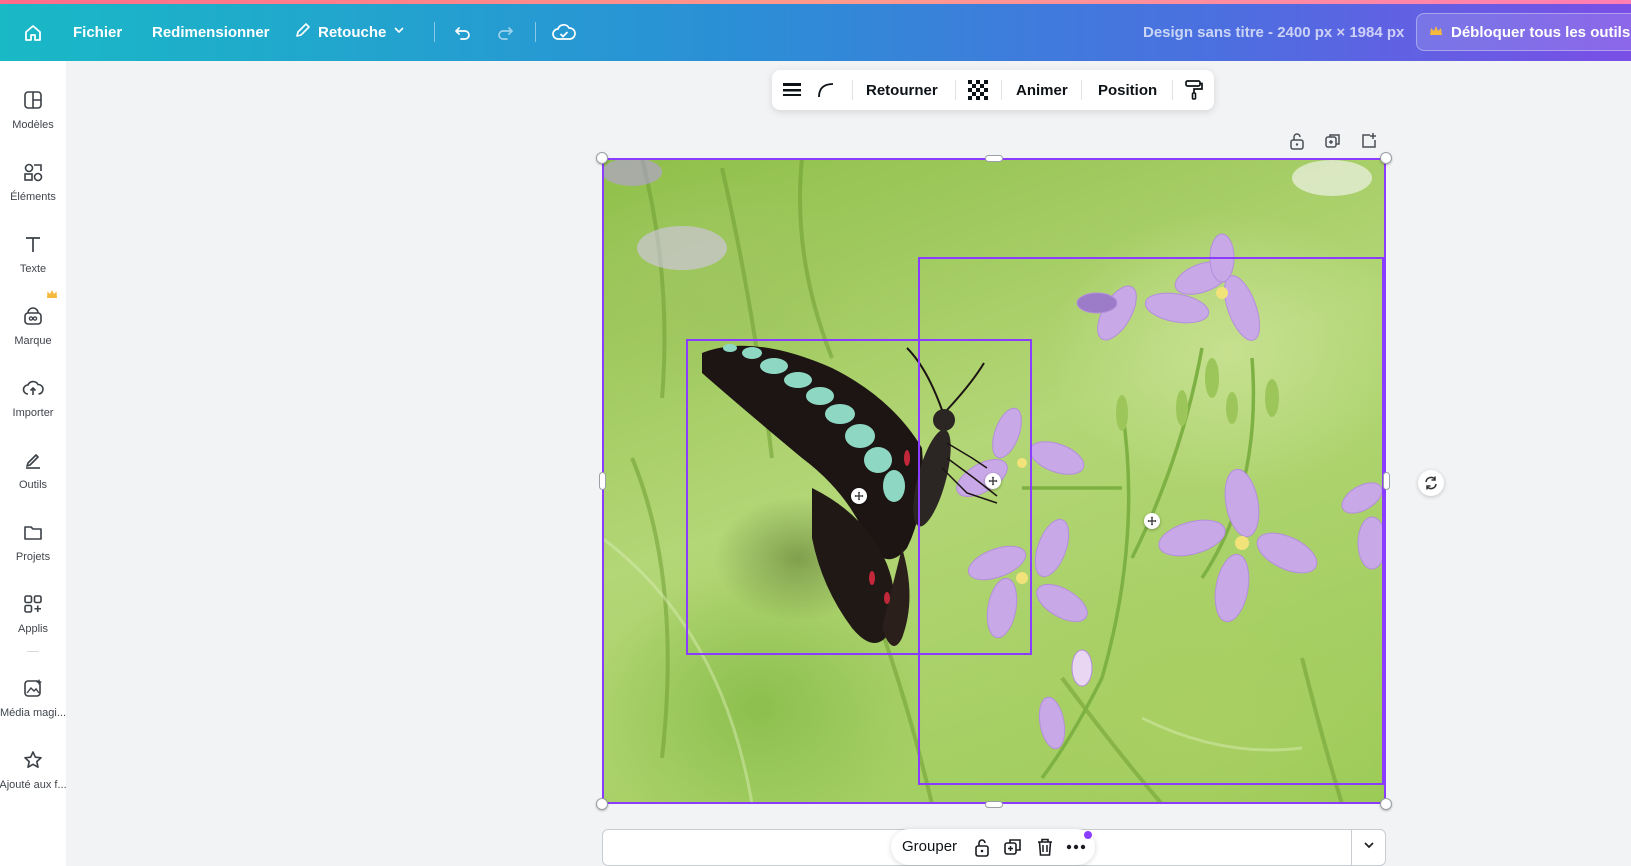  I want to click on sidebar-item-upload: Importer, so click(33, 397).